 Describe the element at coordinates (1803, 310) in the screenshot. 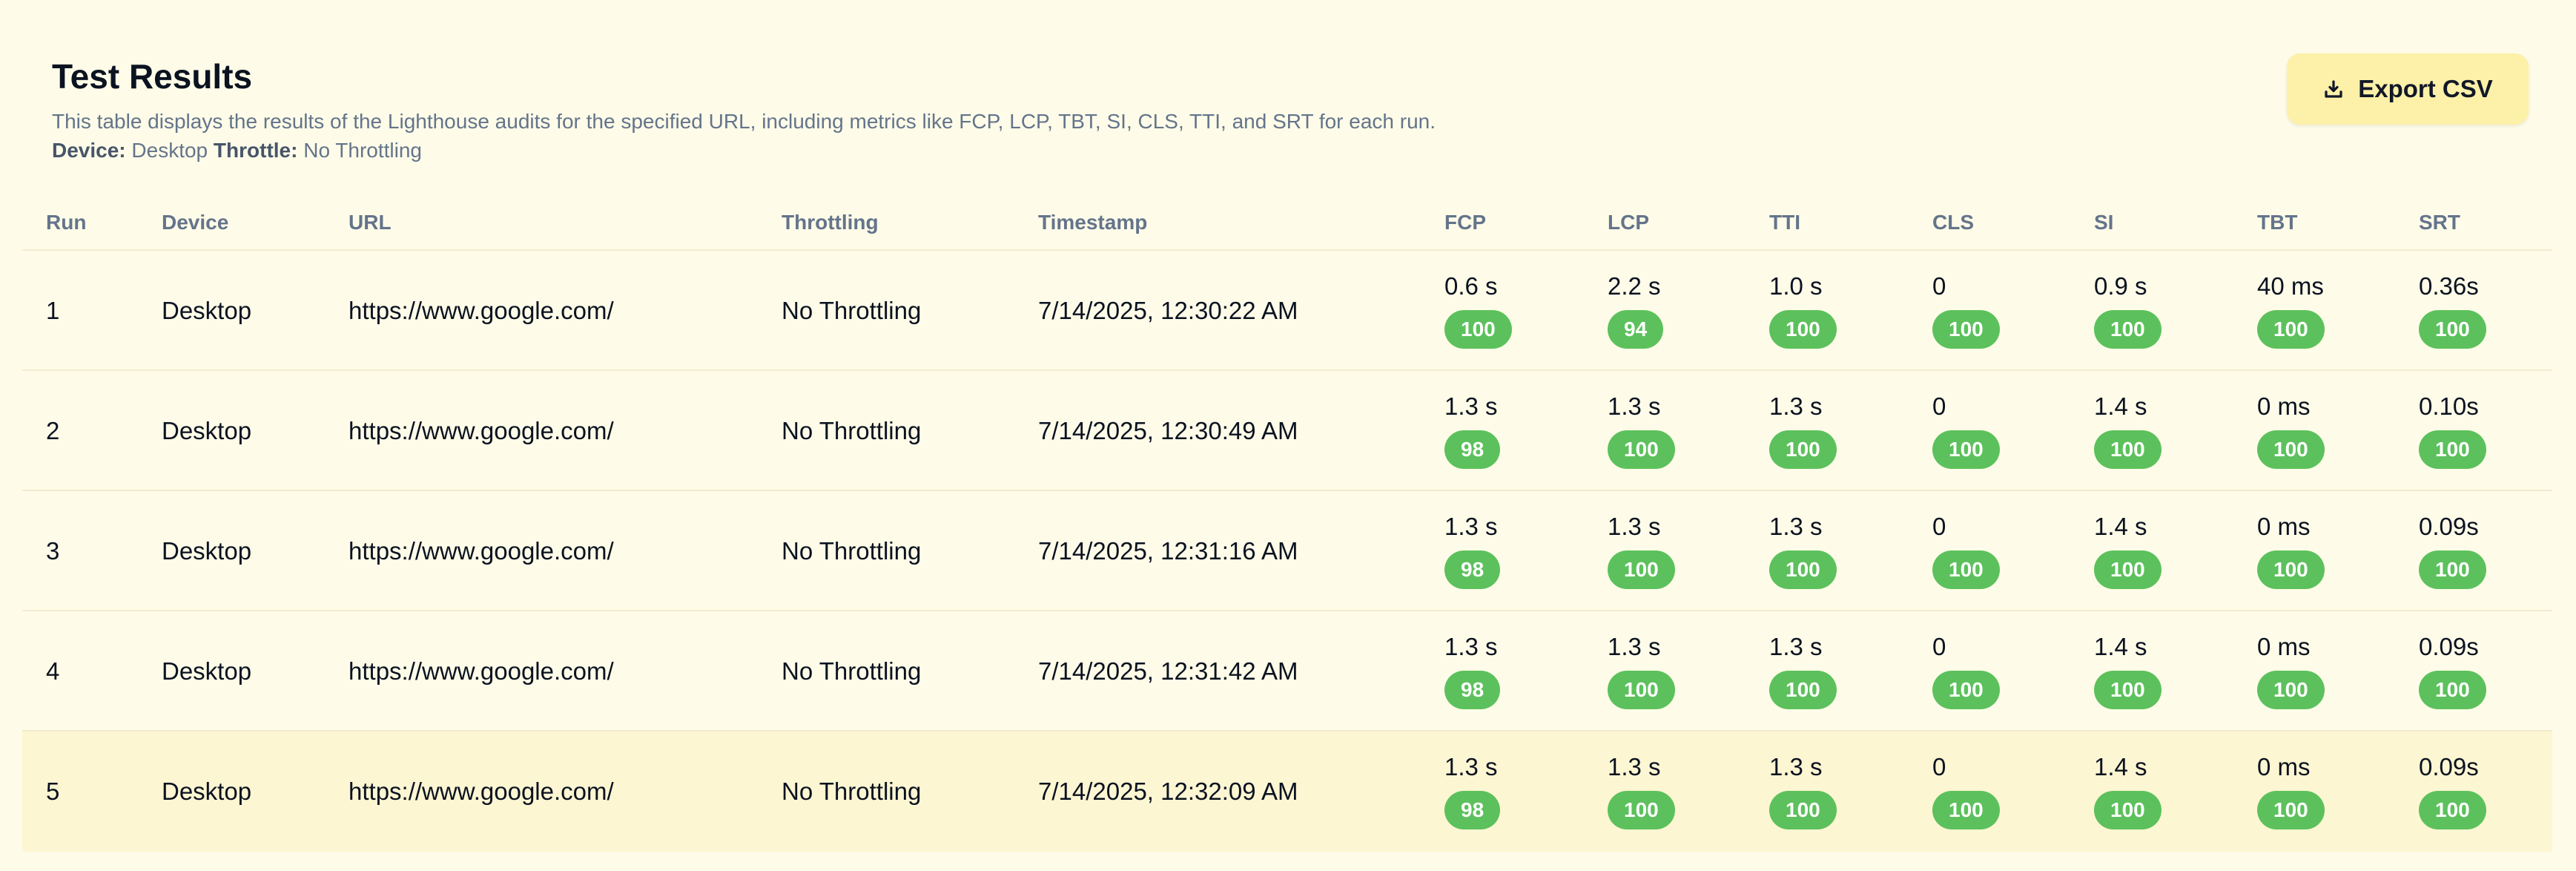

I see `metric-cell-tti: 1.0 s 100` at that location.